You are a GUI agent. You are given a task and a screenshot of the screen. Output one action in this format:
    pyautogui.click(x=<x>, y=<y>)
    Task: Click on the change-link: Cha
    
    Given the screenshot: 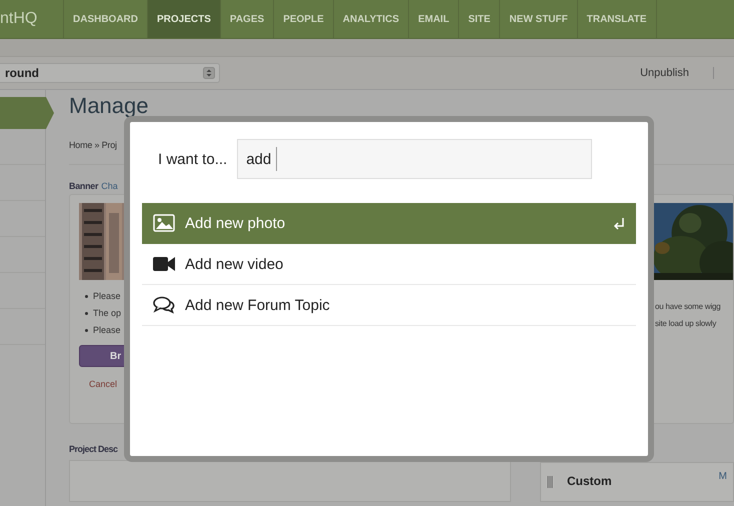 What is the action you would take?
    pyautogui.click(x=109, y=186)
    